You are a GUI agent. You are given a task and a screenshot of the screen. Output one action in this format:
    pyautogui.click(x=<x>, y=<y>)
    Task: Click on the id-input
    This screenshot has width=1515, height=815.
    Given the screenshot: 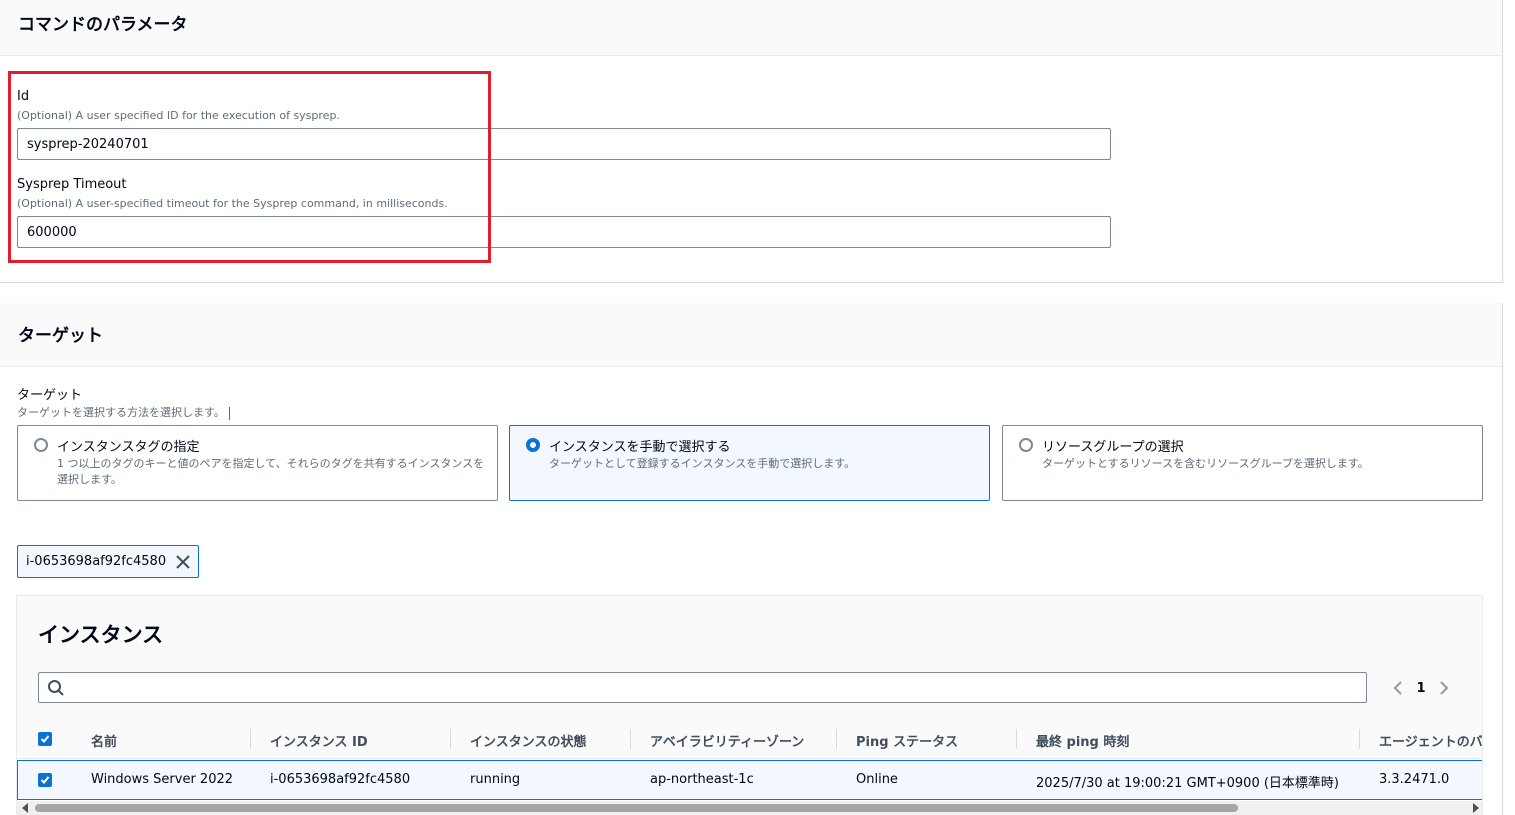 What is the action you would take?
    pyautogui.click(x=564, y=144)
    